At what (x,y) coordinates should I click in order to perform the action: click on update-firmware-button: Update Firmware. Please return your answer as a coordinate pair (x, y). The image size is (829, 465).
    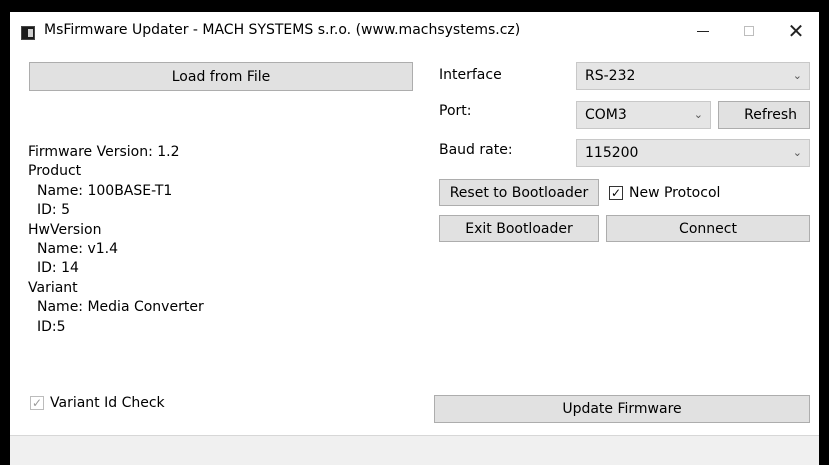
    Looking at the image, I should click on (622, 409).